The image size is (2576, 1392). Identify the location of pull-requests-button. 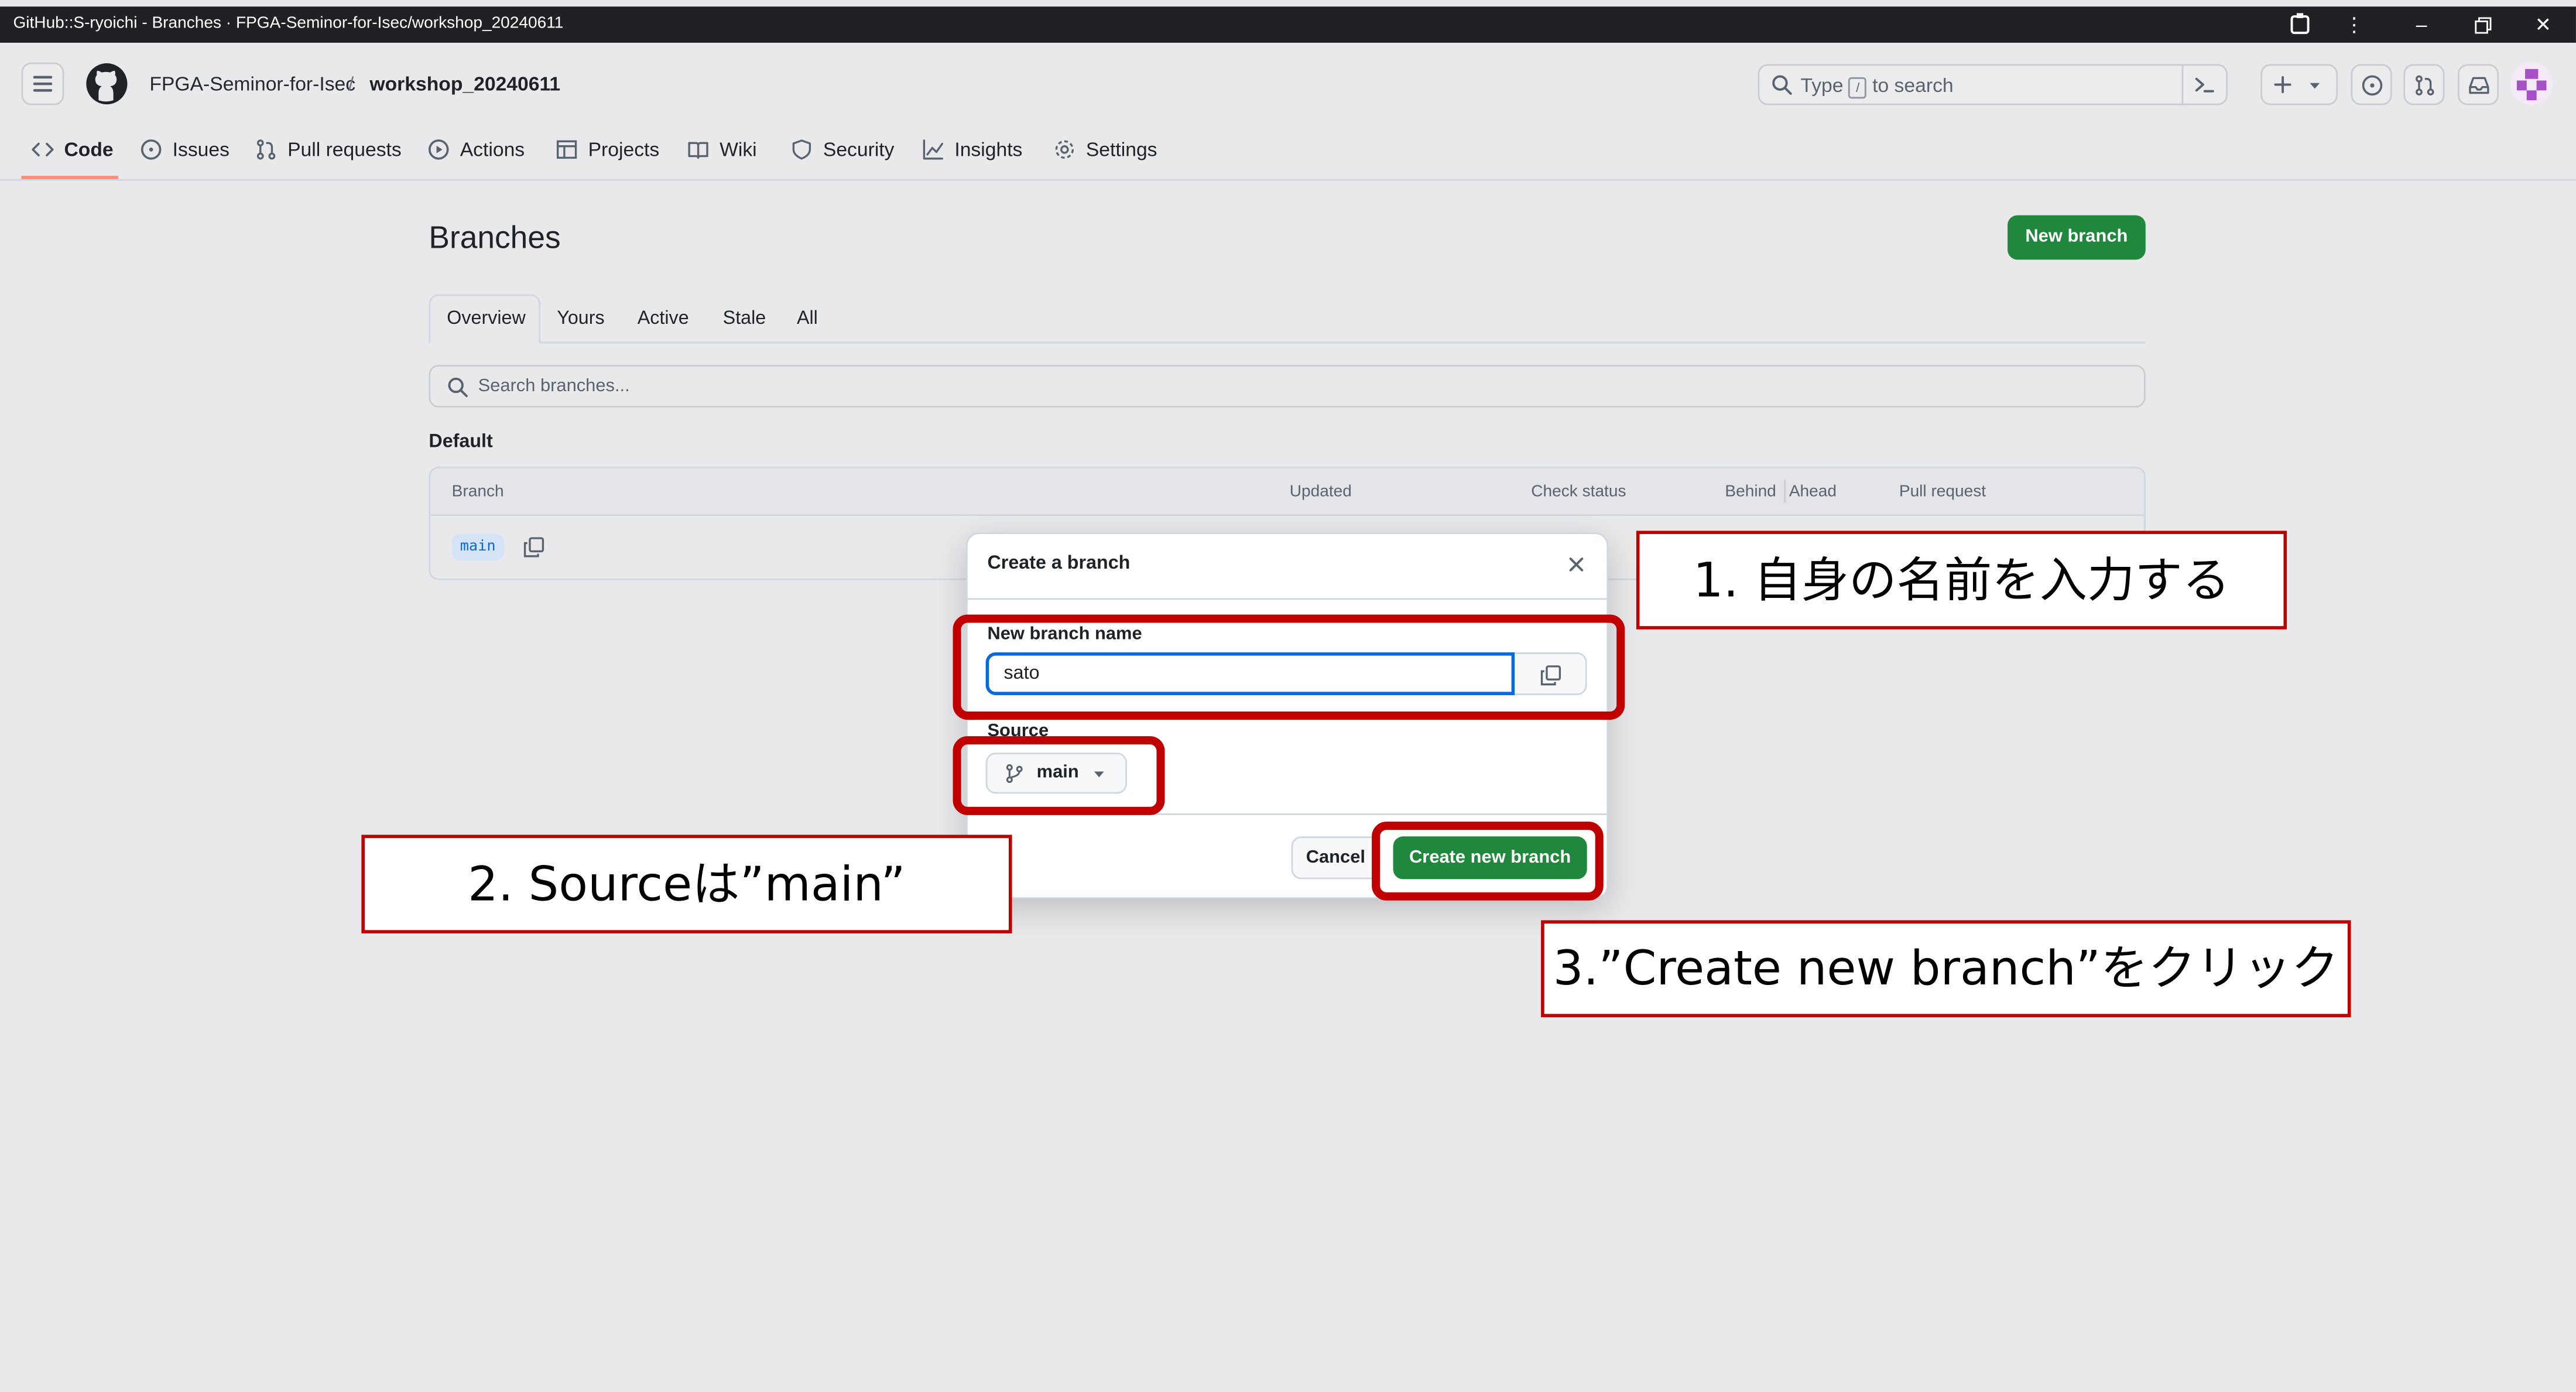
(2424, 84).